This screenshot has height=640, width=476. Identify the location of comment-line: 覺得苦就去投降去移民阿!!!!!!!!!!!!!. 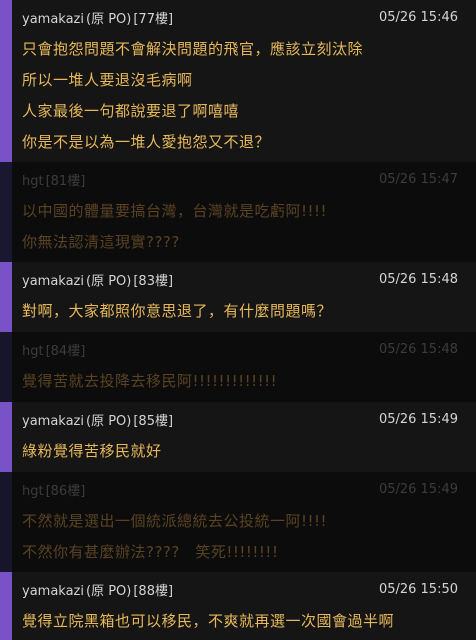
(150, 381).